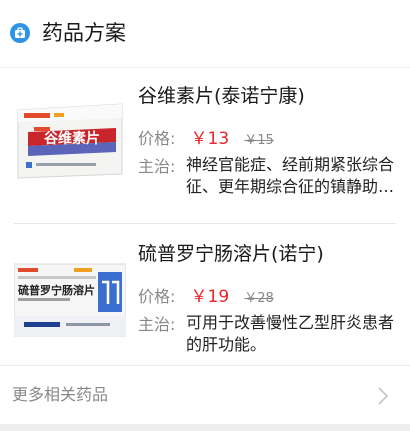 Image resolution: width=410 pixels, height=431 pixels. I want to click on medicine-kit-icon, so click(20, 33).